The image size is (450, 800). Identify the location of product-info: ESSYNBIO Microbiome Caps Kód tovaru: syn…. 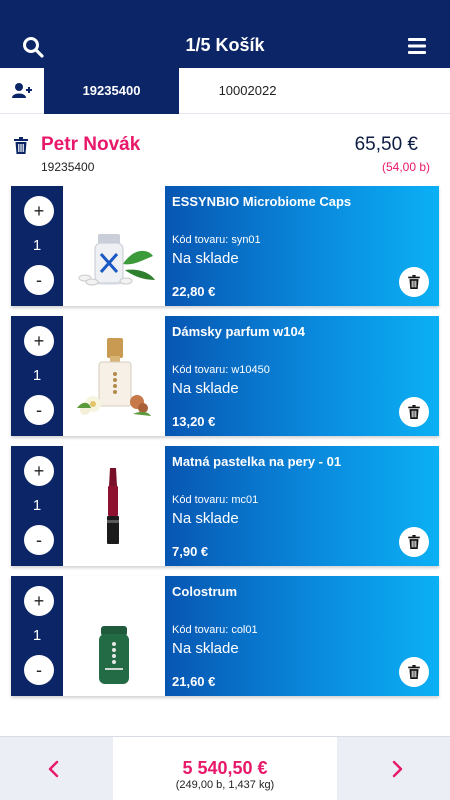
(302, 246).